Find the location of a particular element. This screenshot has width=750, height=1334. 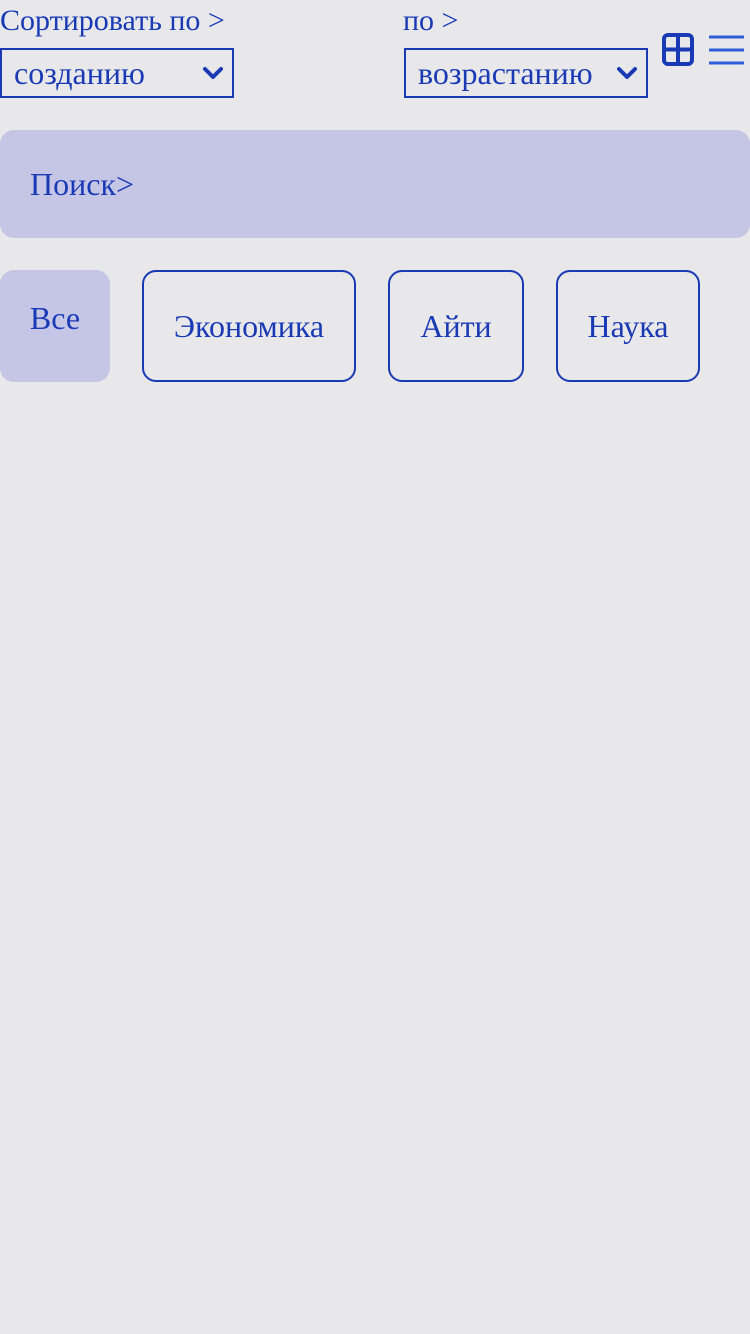

category-chip-label: Экономика is located at coordinates (249, 325).